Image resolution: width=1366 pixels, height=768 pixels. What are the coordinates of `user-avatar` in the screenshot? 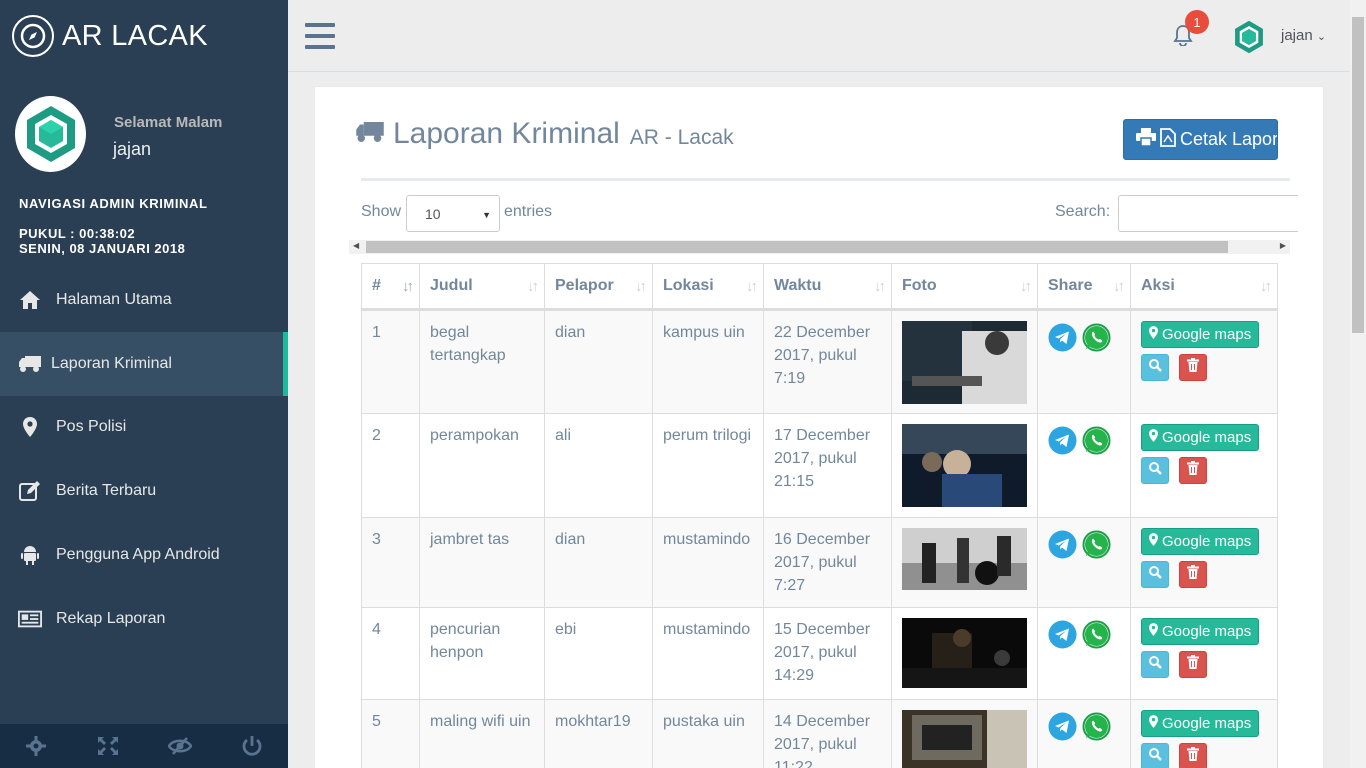 It's located at (1249, 37).